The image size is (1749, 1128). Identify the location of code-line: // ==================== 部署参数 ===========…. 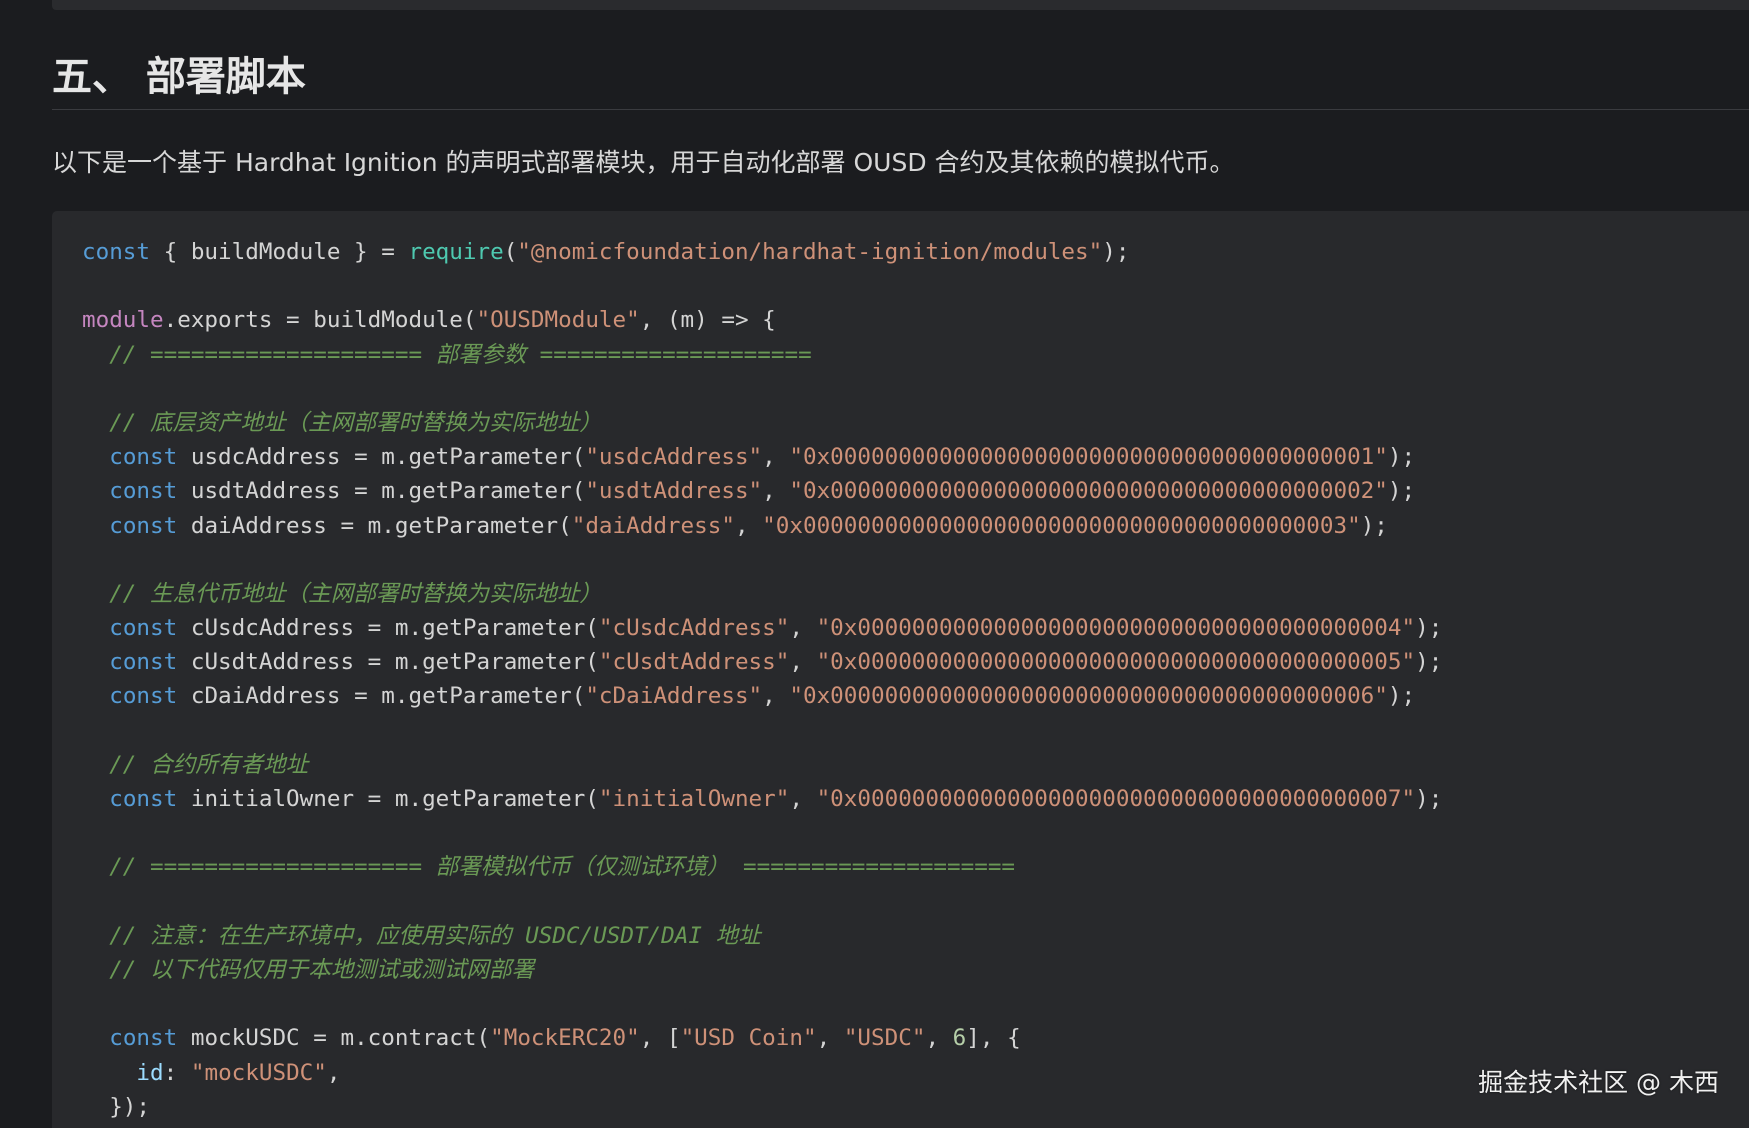
(762, 355).